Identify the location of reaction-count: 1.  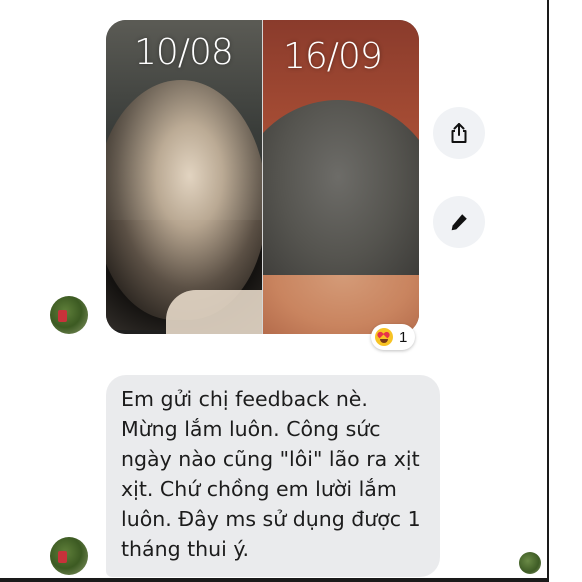
(403, 337).